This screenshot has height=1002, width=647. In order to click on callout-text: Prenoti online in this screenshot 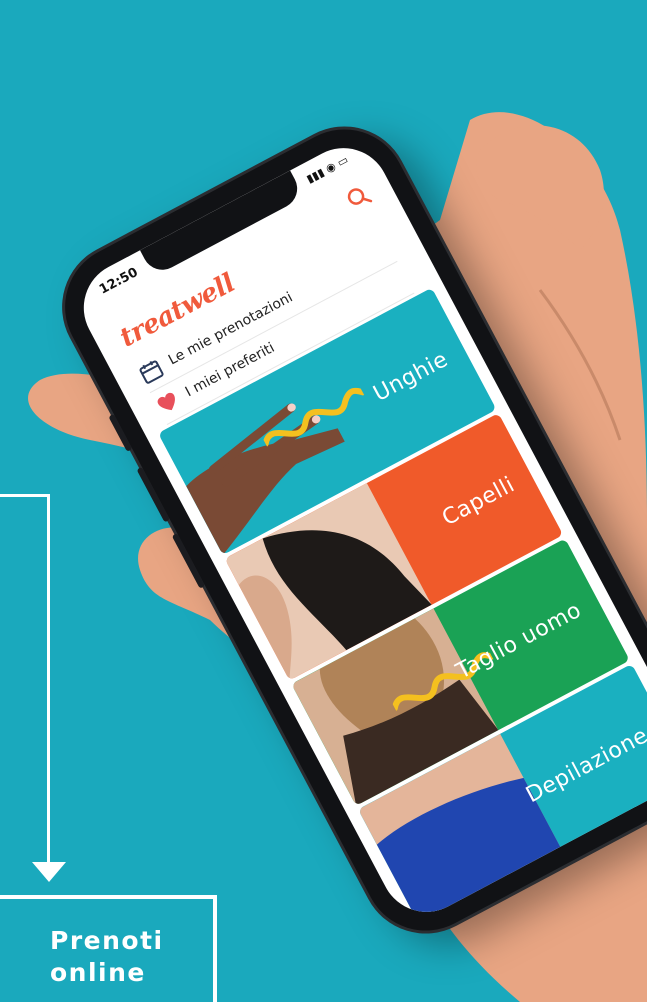, I will do `click(130, 957)`.